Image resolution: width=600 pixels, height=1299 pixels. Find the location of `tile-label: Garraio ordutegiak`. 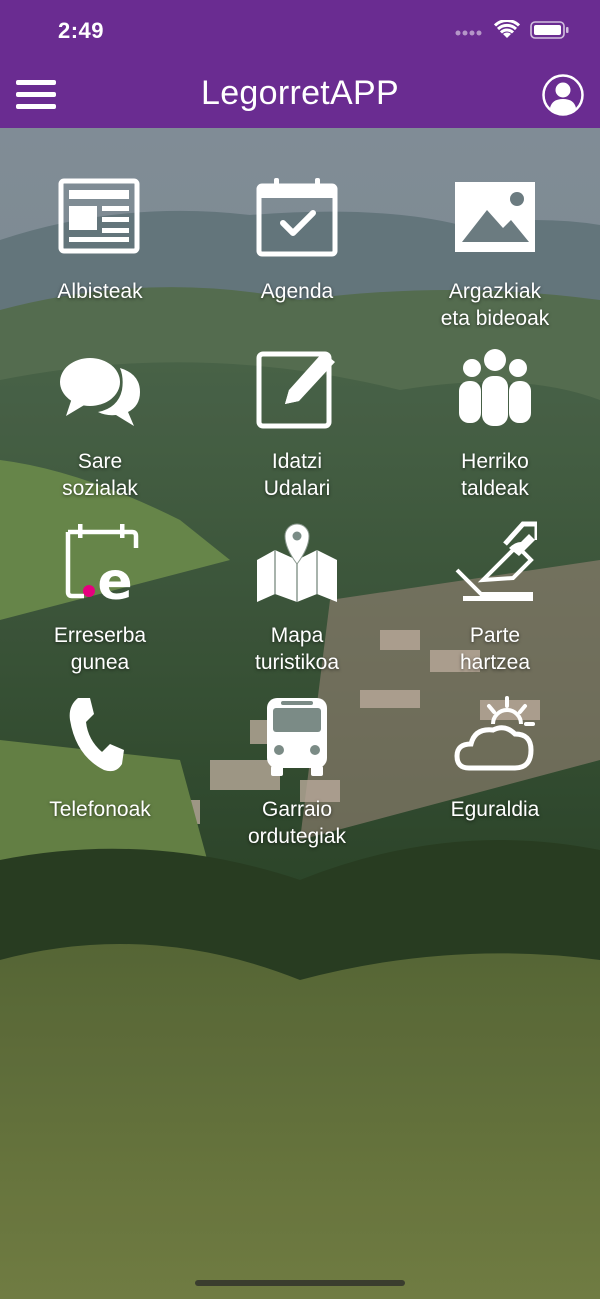

tile-label: Garraio ordutegiak is located at coordinates (297, 823).